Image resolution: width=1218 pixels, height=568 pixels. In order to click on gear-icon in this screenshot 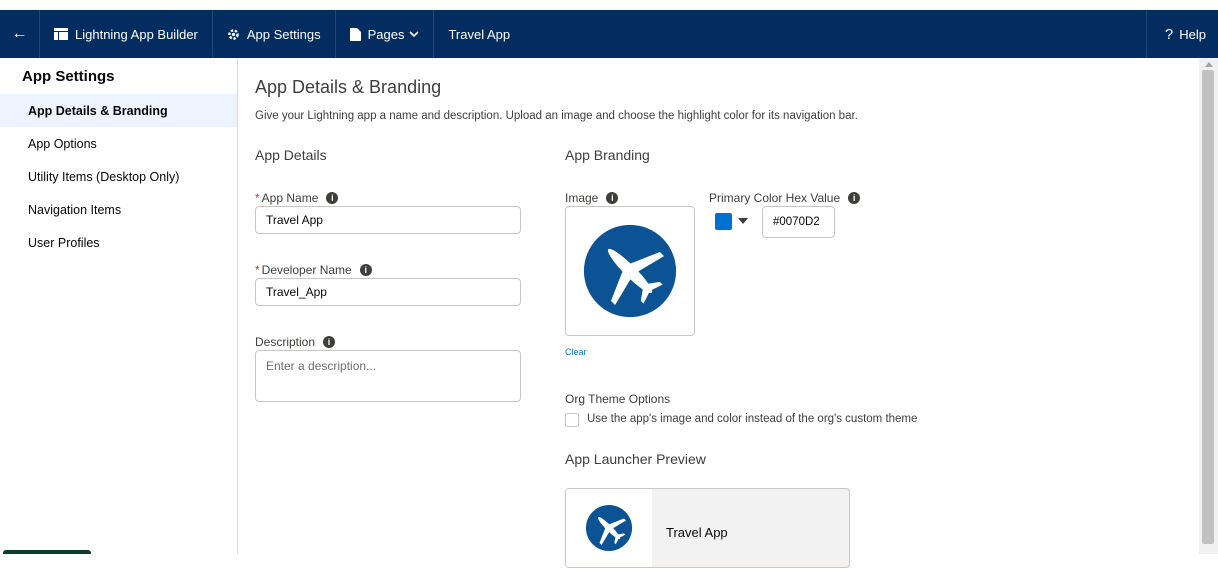, I will do `click(233, 34)`.